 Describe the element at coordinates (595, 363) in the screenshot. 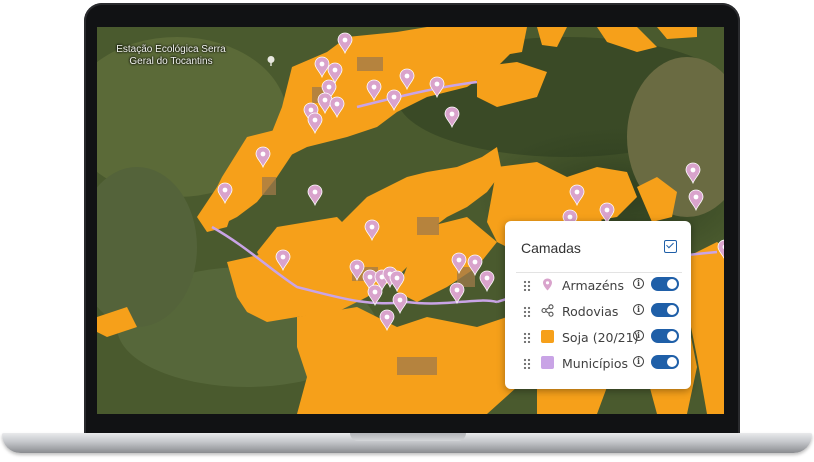

I see `layer-label: Municípios` at that location.